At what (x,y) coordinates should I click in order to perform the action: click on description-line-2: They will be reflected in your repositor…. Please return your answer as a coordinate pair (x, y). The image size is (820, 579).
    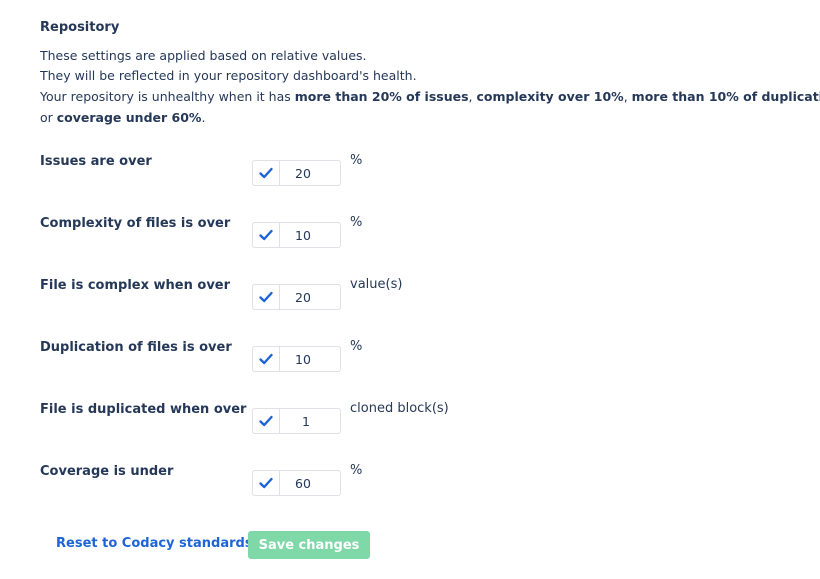
    Looking at the image, I should click on (228, 75).